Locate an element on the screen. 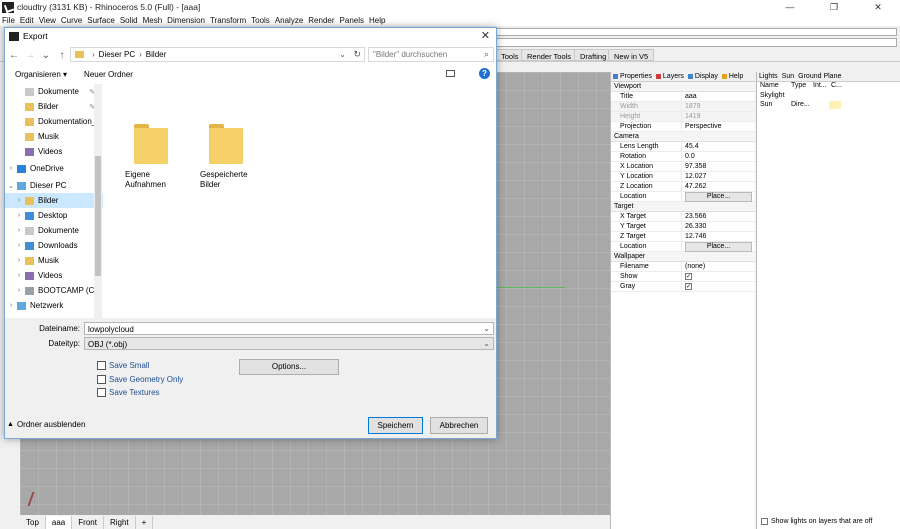  properties-tab-properties: Properties is located at coordinates (632, 76).